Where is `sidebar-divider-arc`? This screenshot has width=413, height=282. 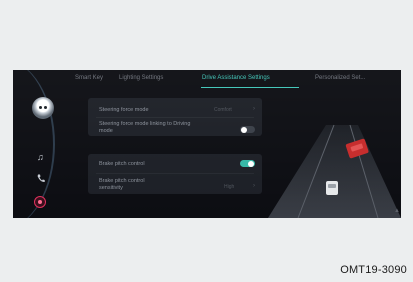 sidebar-divider-arc is located at coordinates (34, 144).